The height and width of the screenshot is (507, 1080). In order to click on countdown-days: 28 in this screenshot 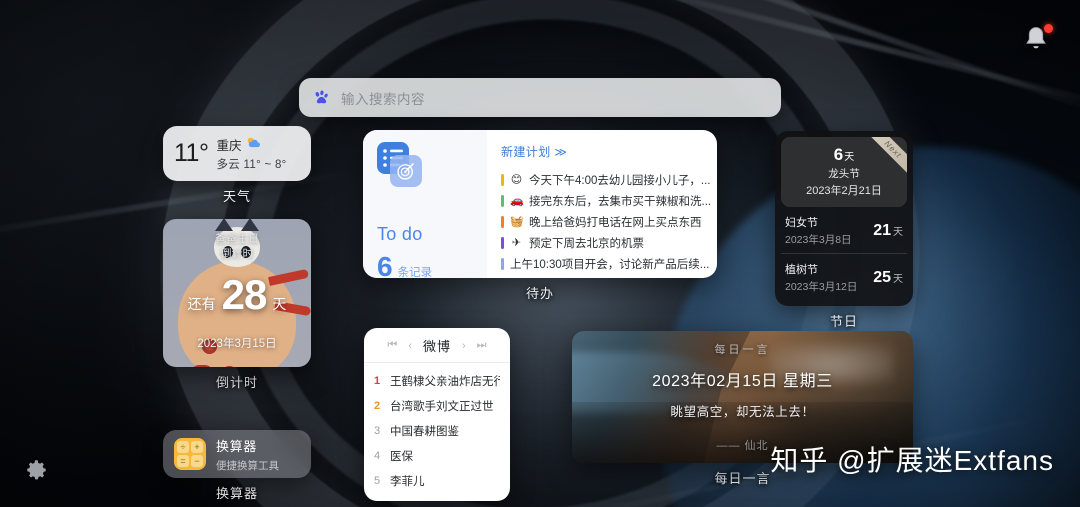, I will do `click(244, 294)`.